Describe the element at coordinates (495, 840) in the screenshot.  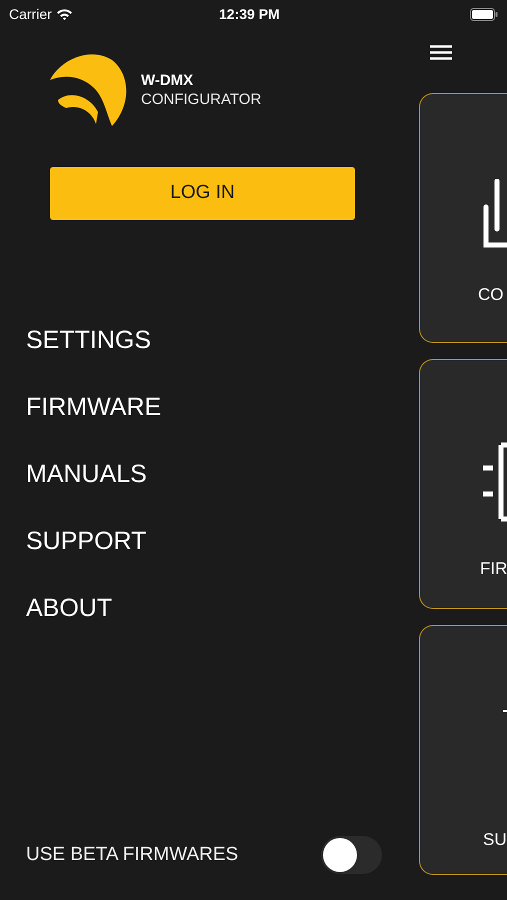
I see `card-label: SU` at that location.